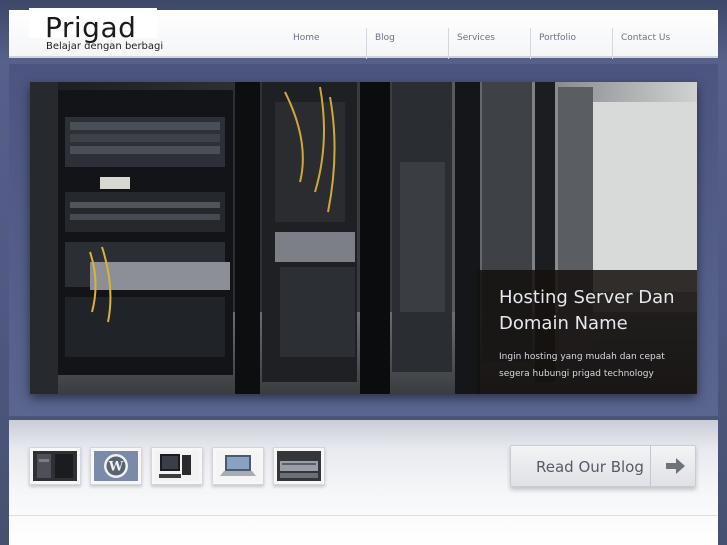  I want to click on server-hardware-thumbnail, so click(299, 466).